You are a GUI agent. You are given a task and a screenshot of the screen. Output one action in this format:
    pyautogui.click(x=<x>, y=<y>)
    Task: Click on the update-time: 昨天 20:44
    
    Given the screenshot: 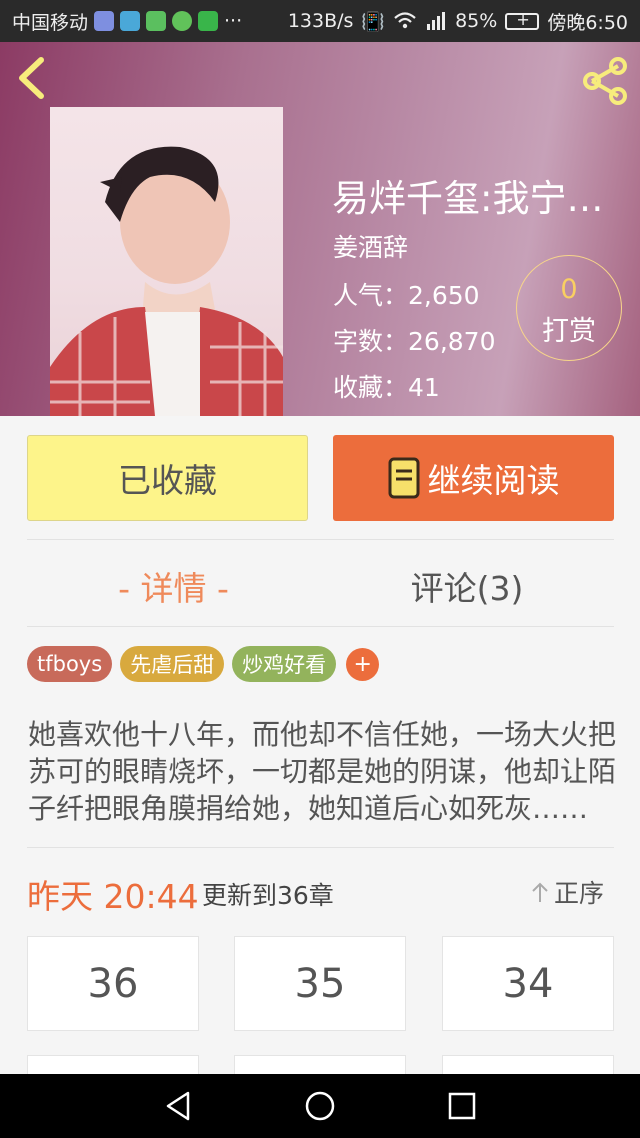 What is the action you would take?
    pyautogui.click(x=113, y=896)
    